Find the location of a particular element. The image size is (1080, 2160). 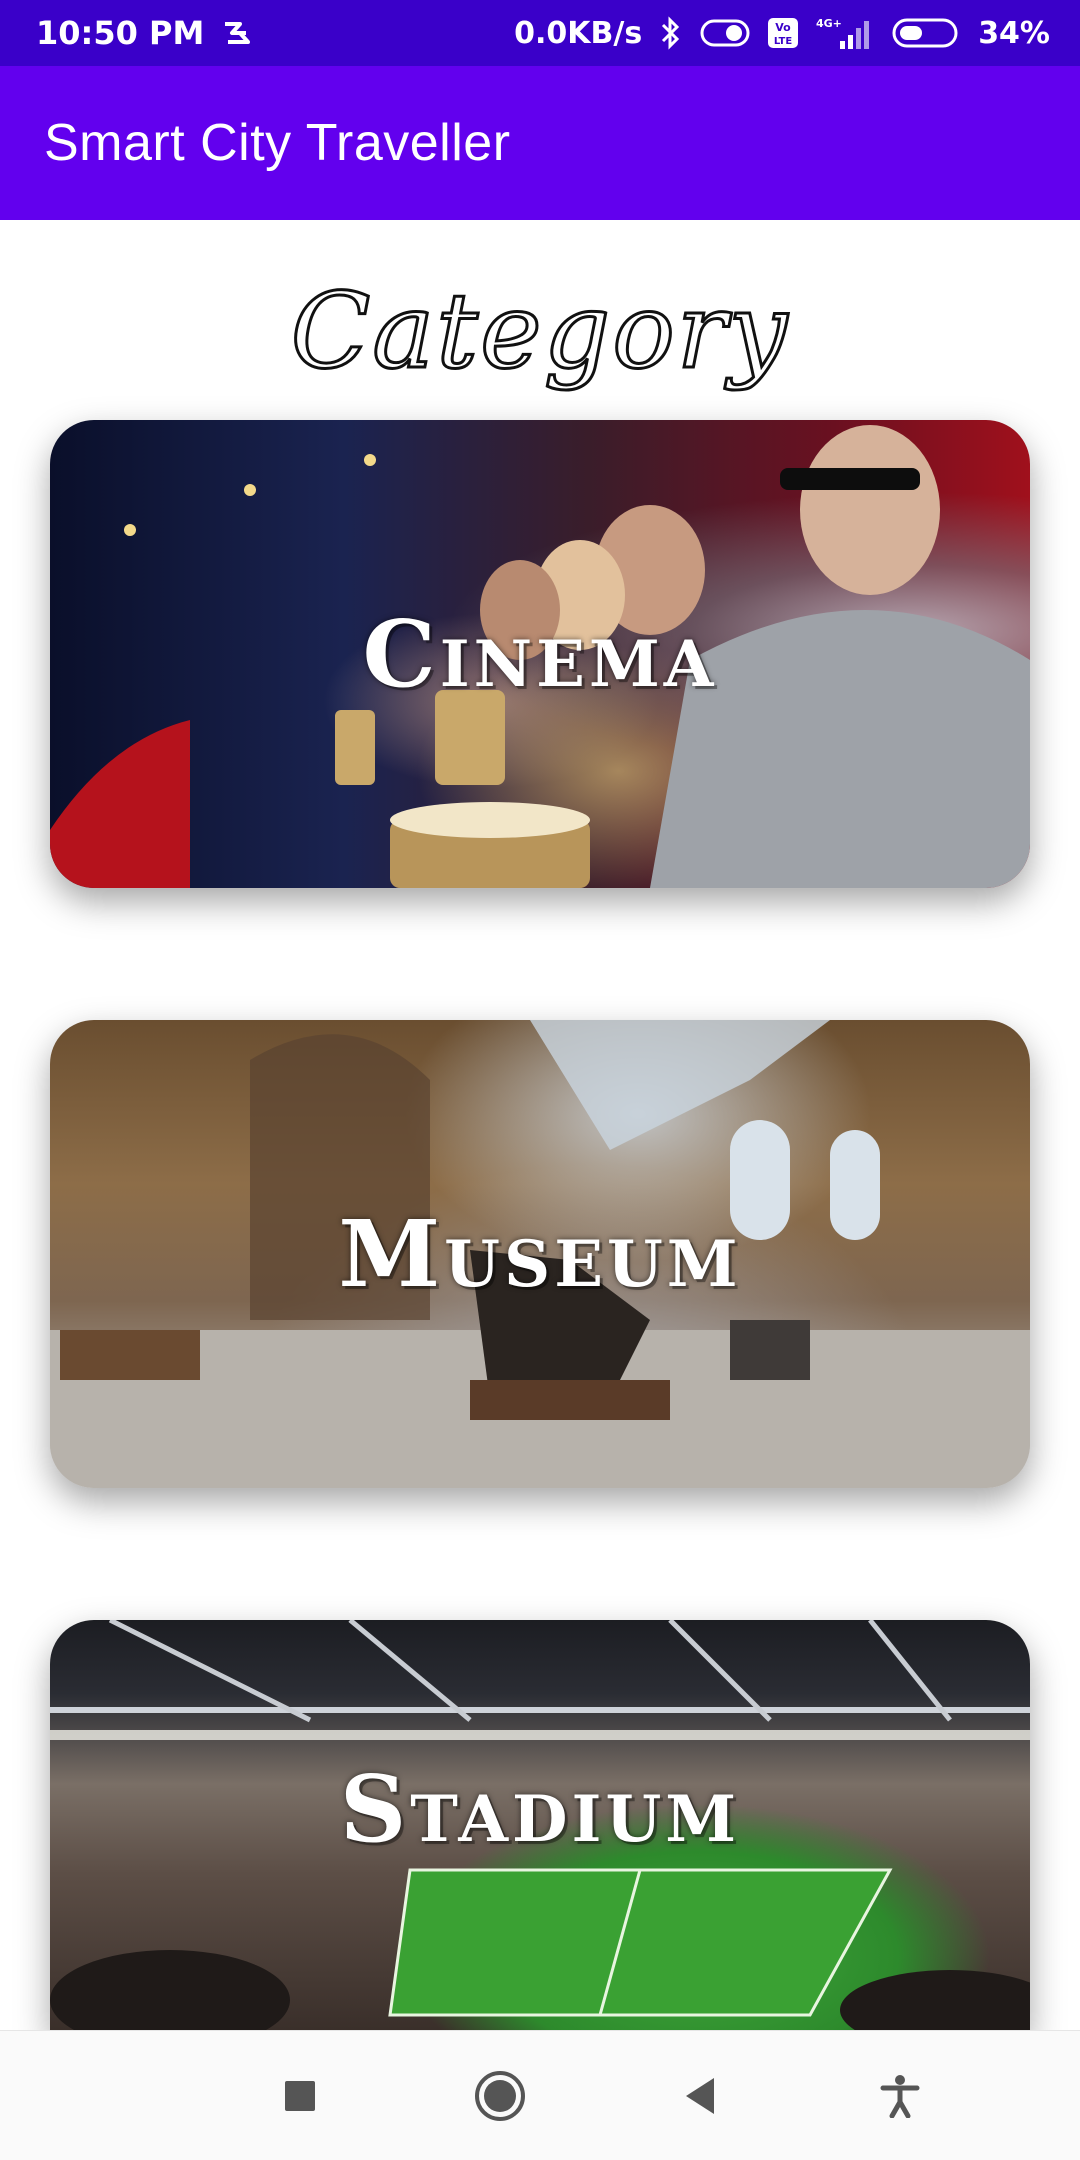

app-title: Smart City Traveller is located at coordinates (277, 143).